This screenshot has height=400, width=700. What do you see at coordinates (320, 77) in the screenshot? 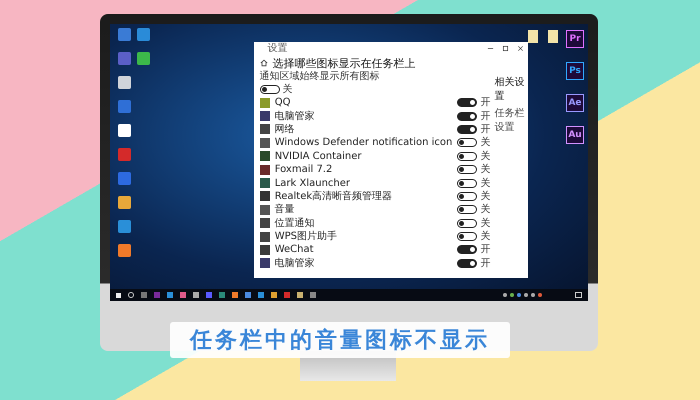
I see `setting-label: 通知区域始终显示所有图标` at bounding box center [320, 77].